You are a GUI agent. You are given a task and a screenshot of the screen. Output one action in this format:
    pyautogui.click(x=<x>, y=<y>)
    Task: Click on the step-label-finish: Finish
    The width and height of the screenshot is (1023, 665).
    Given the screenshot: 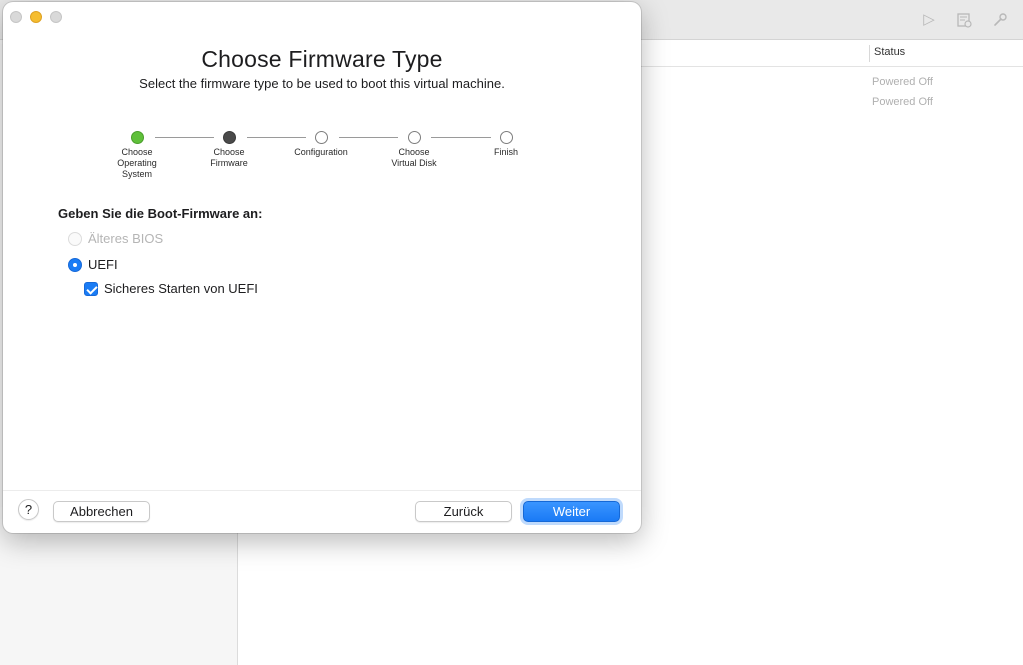 What is the action you would take?
    pyautogui.click(x=505, y=152)
    